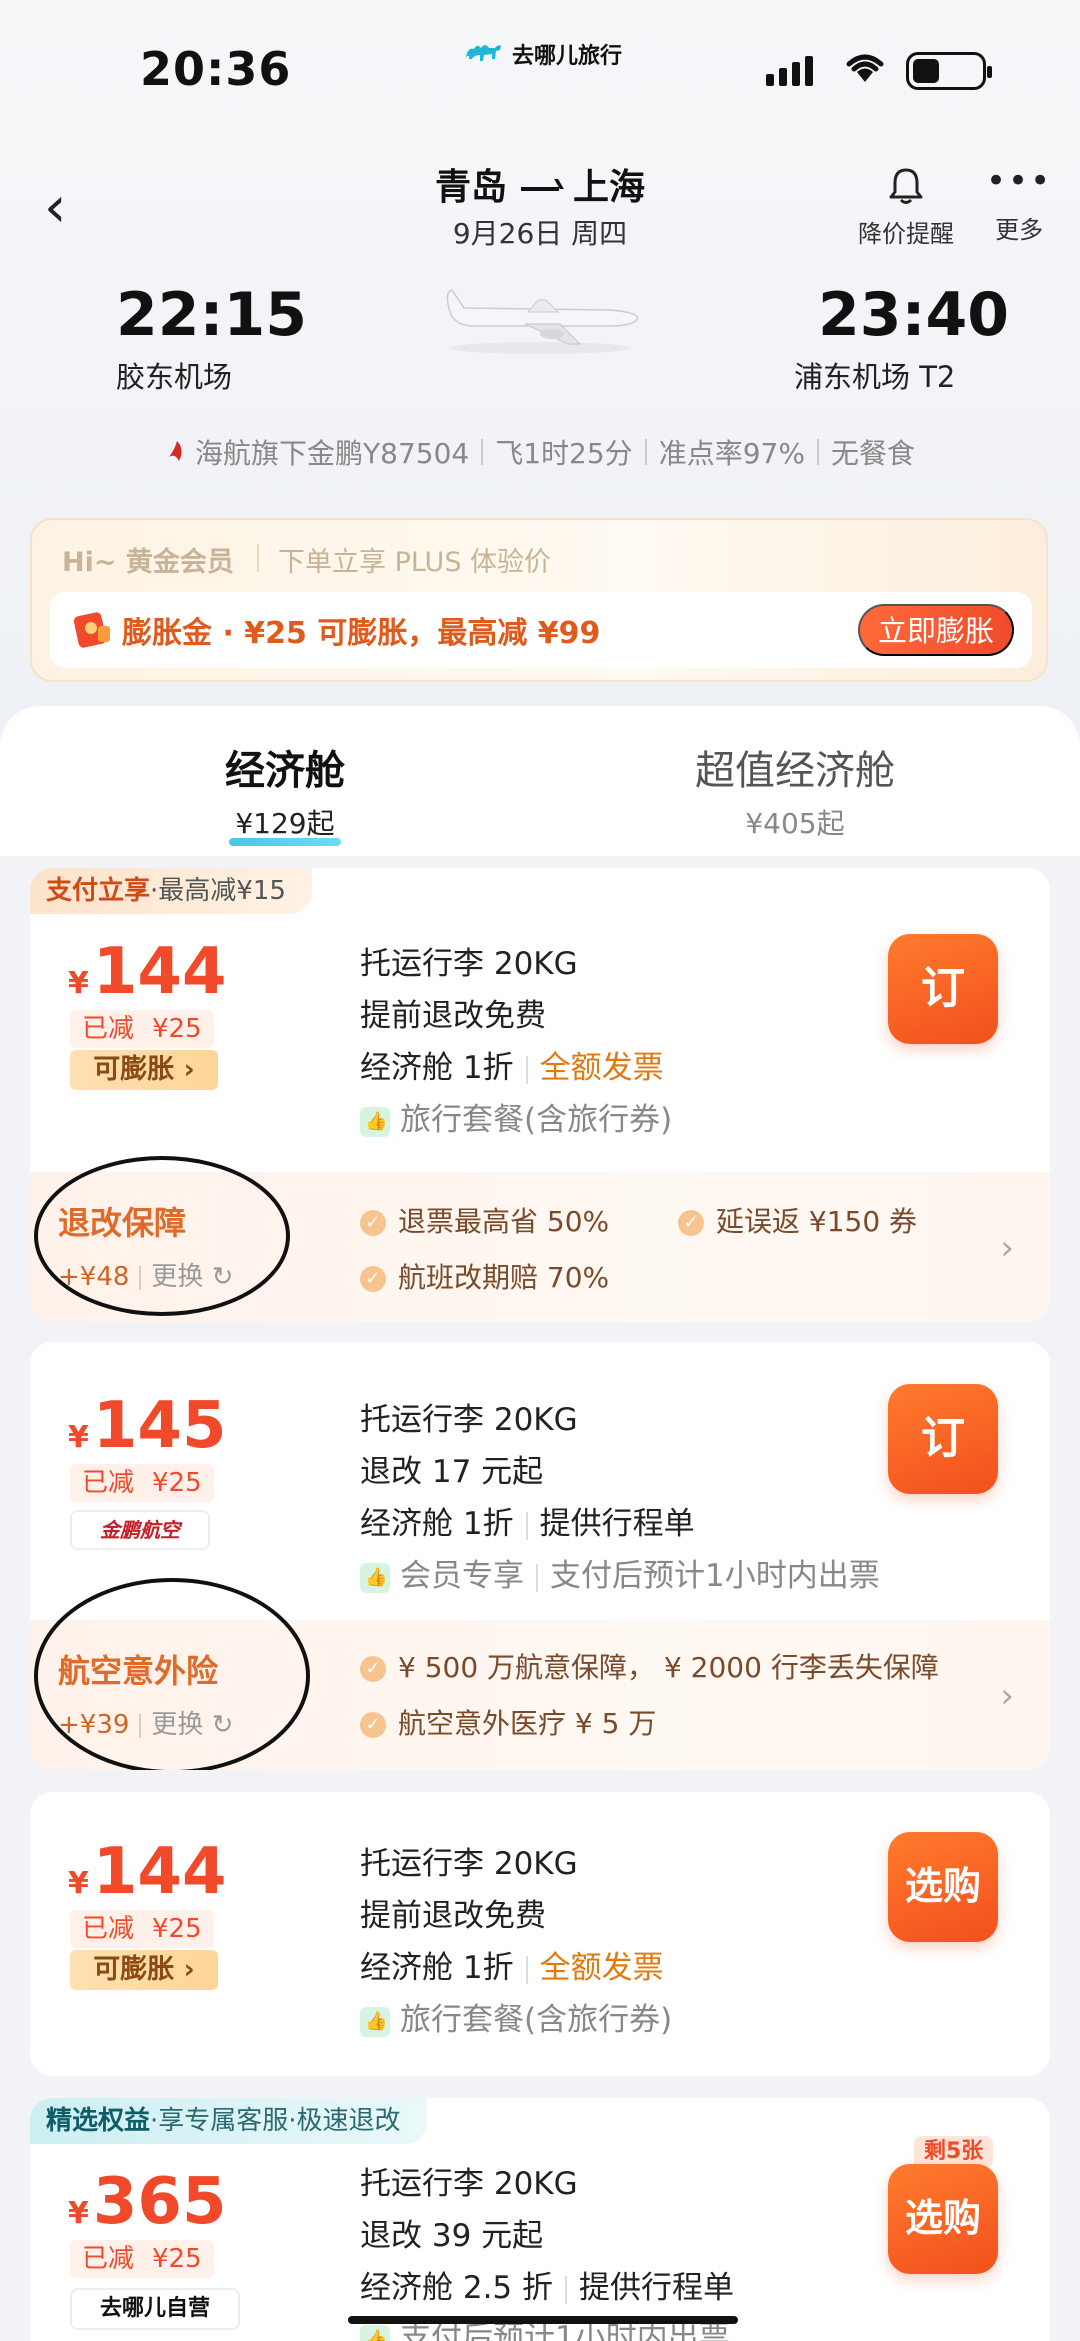 This screenshot has height=2341, width=1080. Describe the element at coordinates (159, 1426) in the screenshot. I see `price-value: 145` at that location.